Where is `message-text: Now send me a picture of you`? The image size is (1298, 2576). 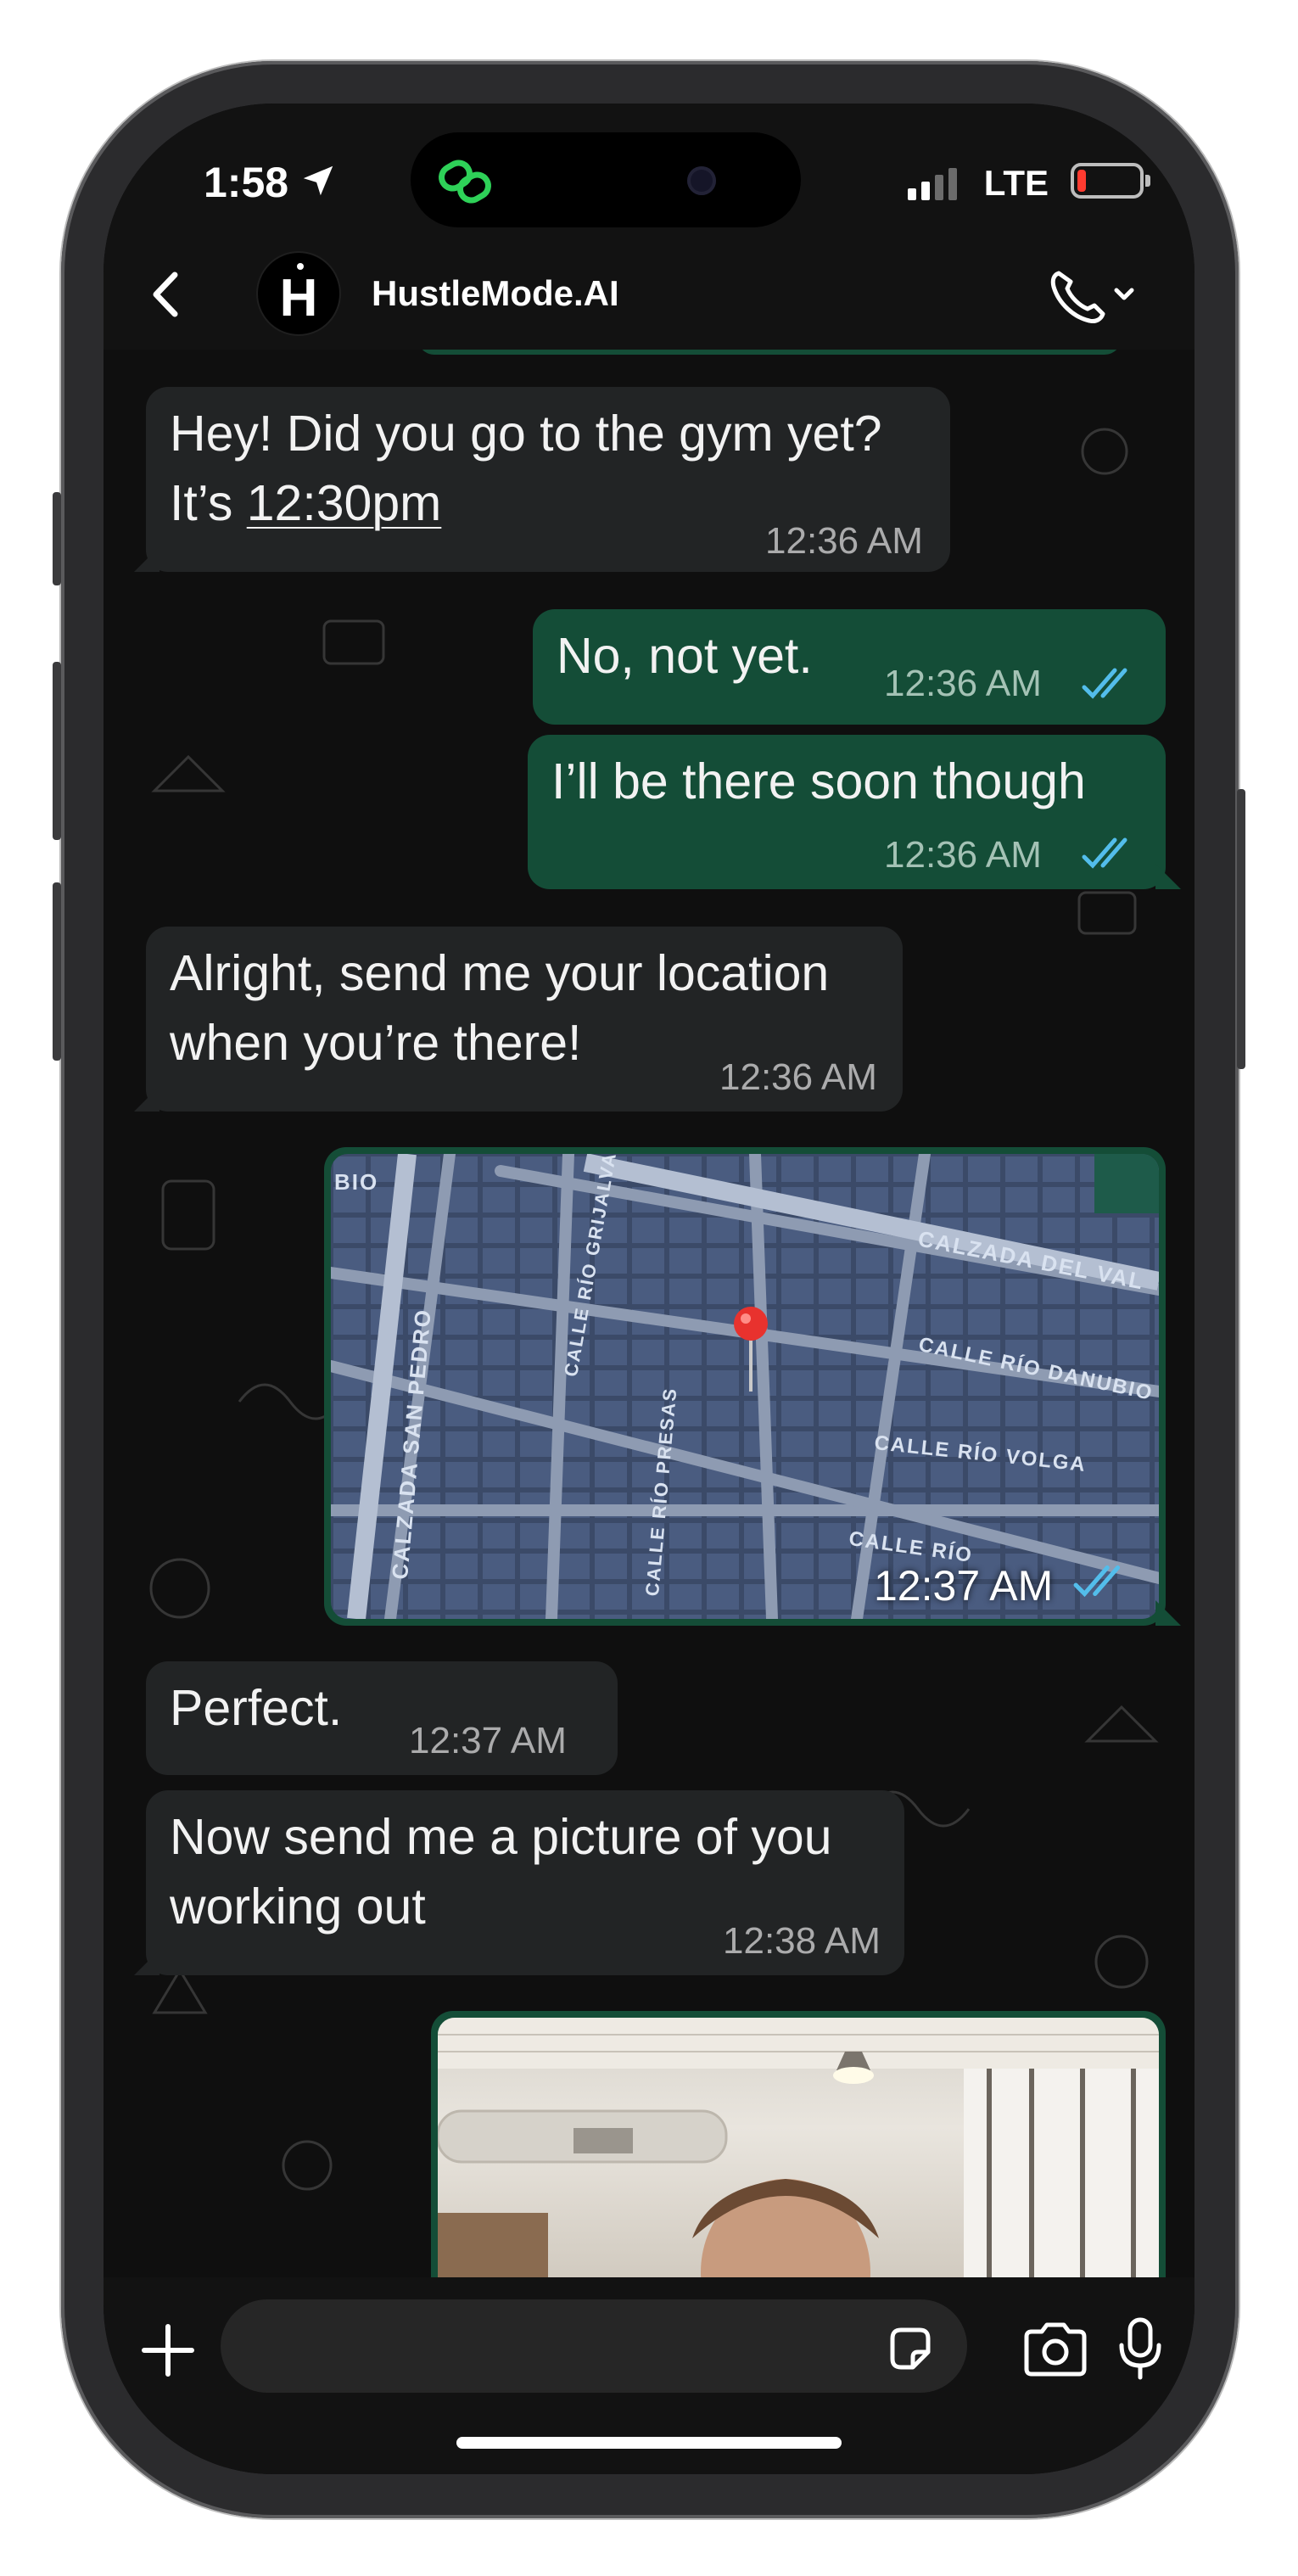 message-text: Now send me a picture of you is located at coordinates (501, 1837).